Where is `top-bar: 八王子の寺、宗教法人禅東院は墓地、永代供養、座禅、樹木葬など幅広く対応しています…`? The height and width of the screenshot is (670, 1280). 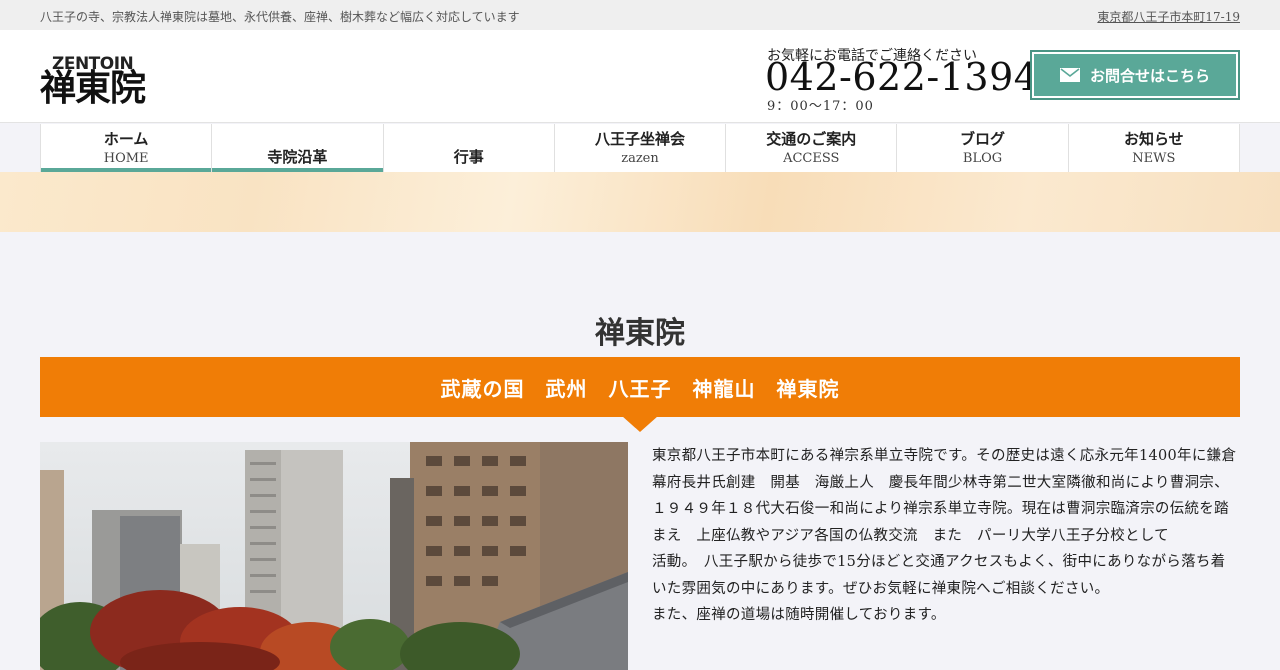
top-bar: 八王子の寺、宗教法人禅東院は墓地、永代供養、座禅、樹木葬など幅広く対応しています… is located at coordinates (640, 15).